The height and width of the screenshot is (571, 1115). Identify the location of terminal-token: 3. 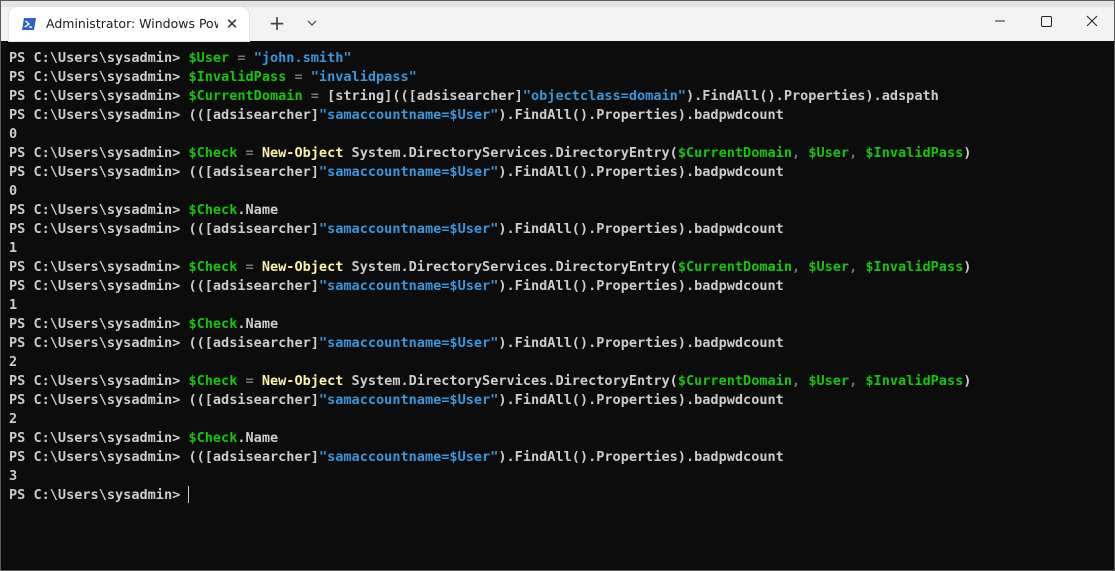
(13, 476).